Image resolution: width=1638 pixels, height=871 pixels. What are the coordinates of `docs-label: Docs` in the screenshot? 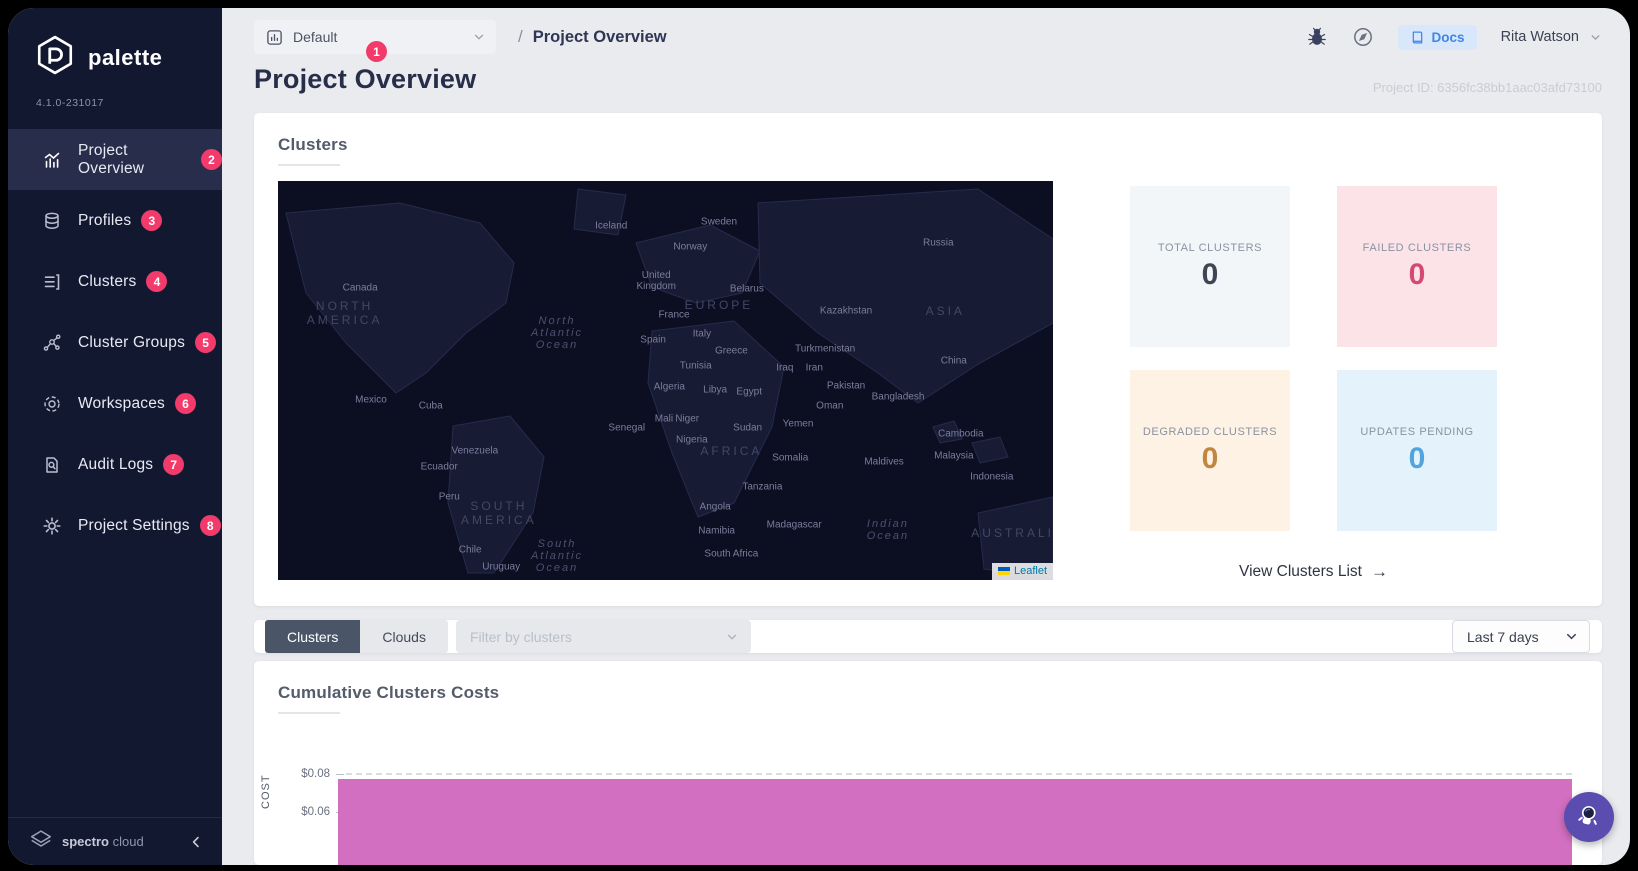 It's located at (1448, 37).